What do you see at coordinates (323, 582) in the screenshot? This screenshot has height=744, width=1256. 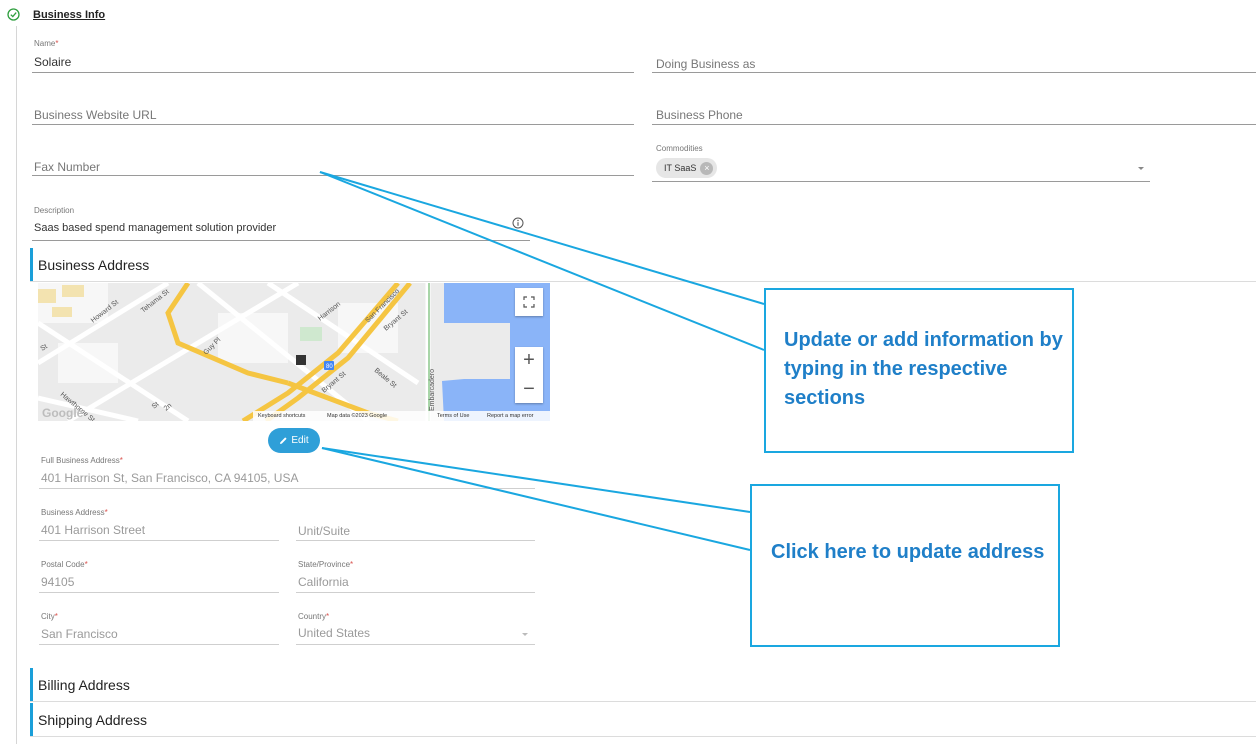 I see `state-input: California` at bounding box center [323, 582].